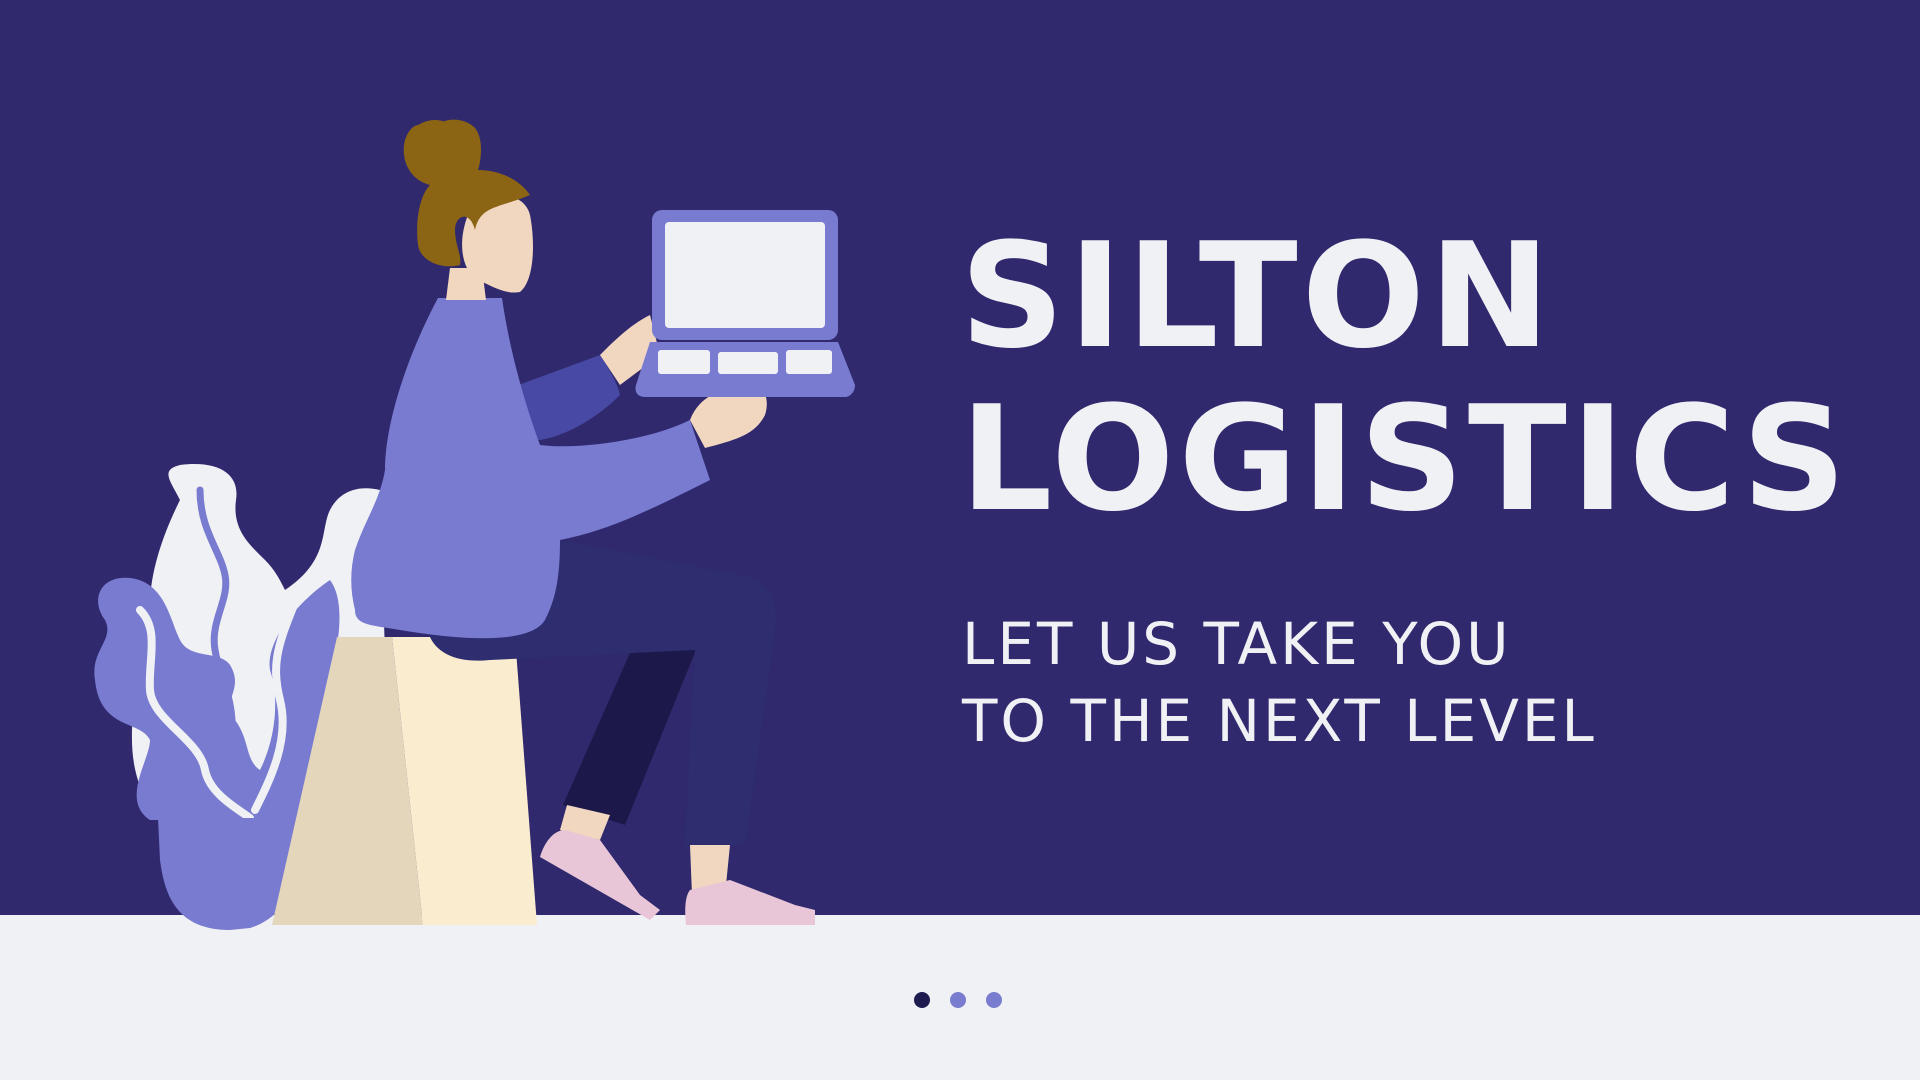  I want to click on tagline-line-2: TO THE NEXT LEVEL, so click(1279, 721).